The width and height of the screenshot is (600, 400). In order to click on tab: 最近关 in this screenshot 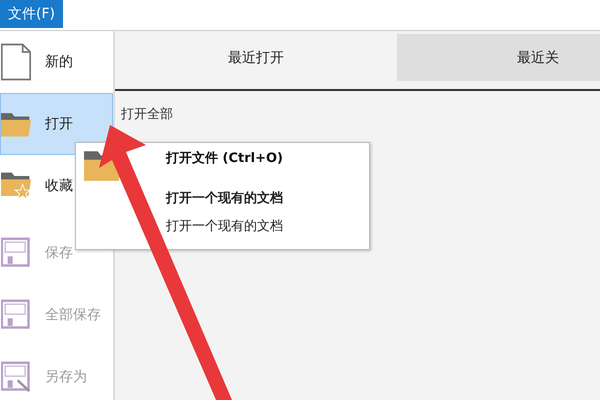, I will do `click(498, 57)`.